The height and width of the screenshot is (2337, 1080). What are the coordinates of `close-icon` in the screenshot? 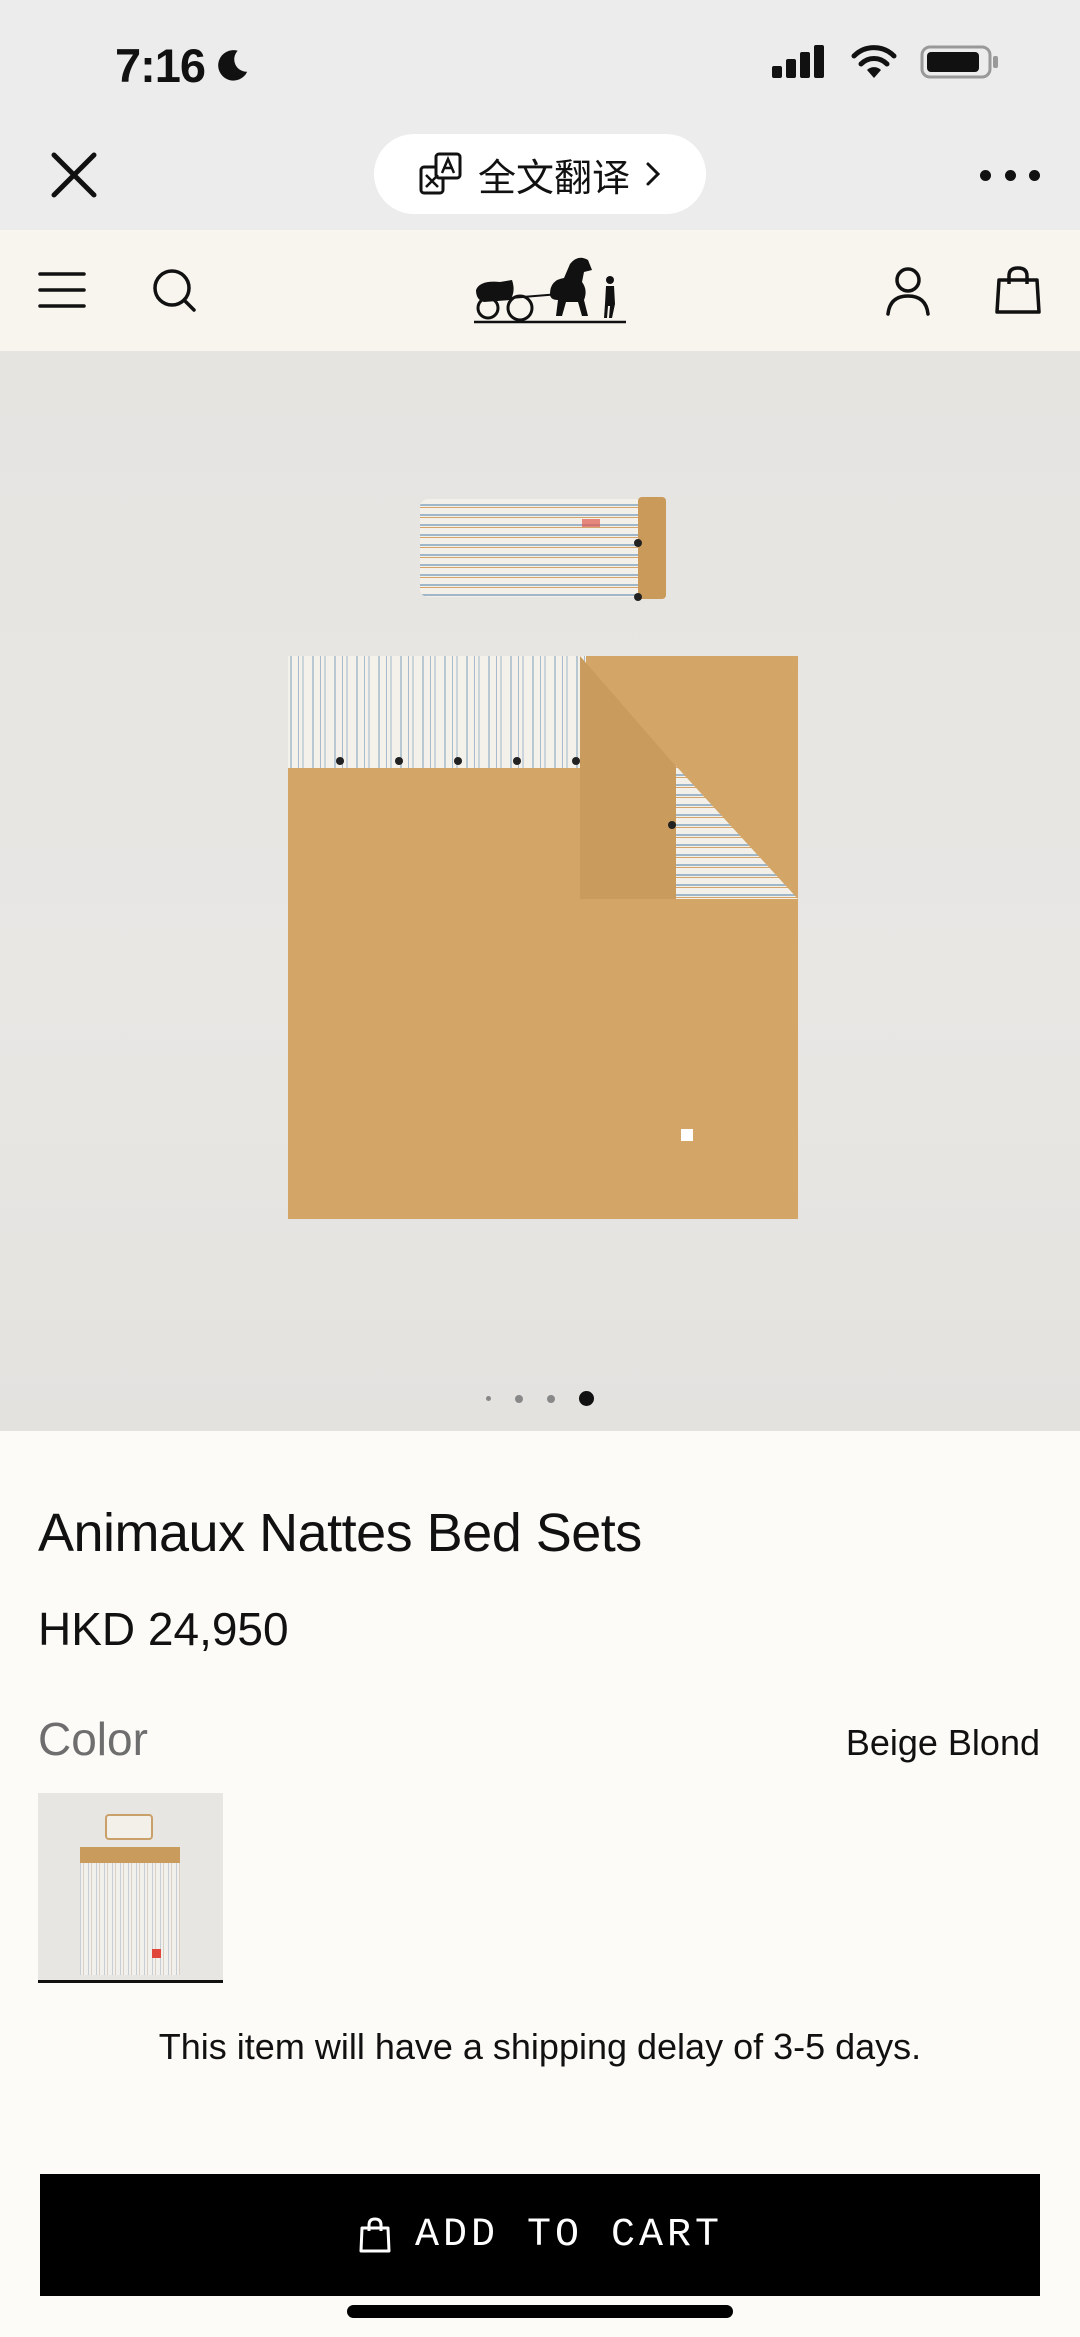 It's located at (74, 175).